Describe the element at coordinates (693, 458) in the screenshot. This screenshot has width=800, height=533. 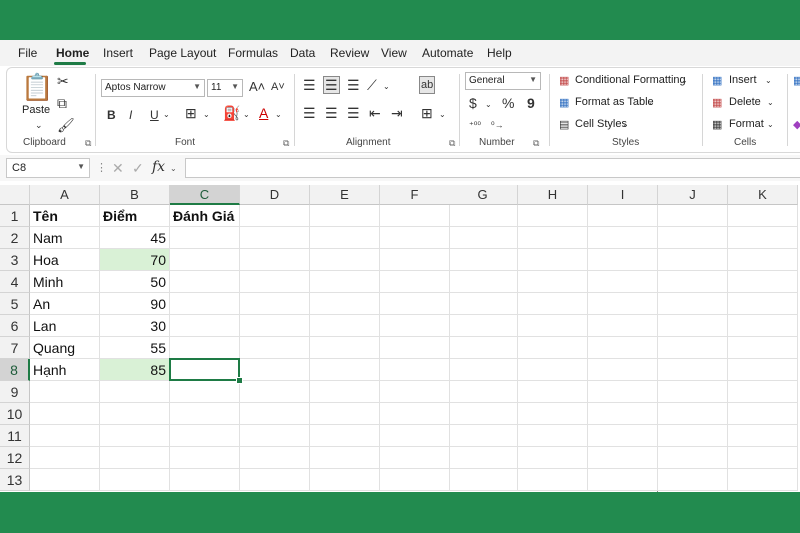
I see `cell-j12` at that location.